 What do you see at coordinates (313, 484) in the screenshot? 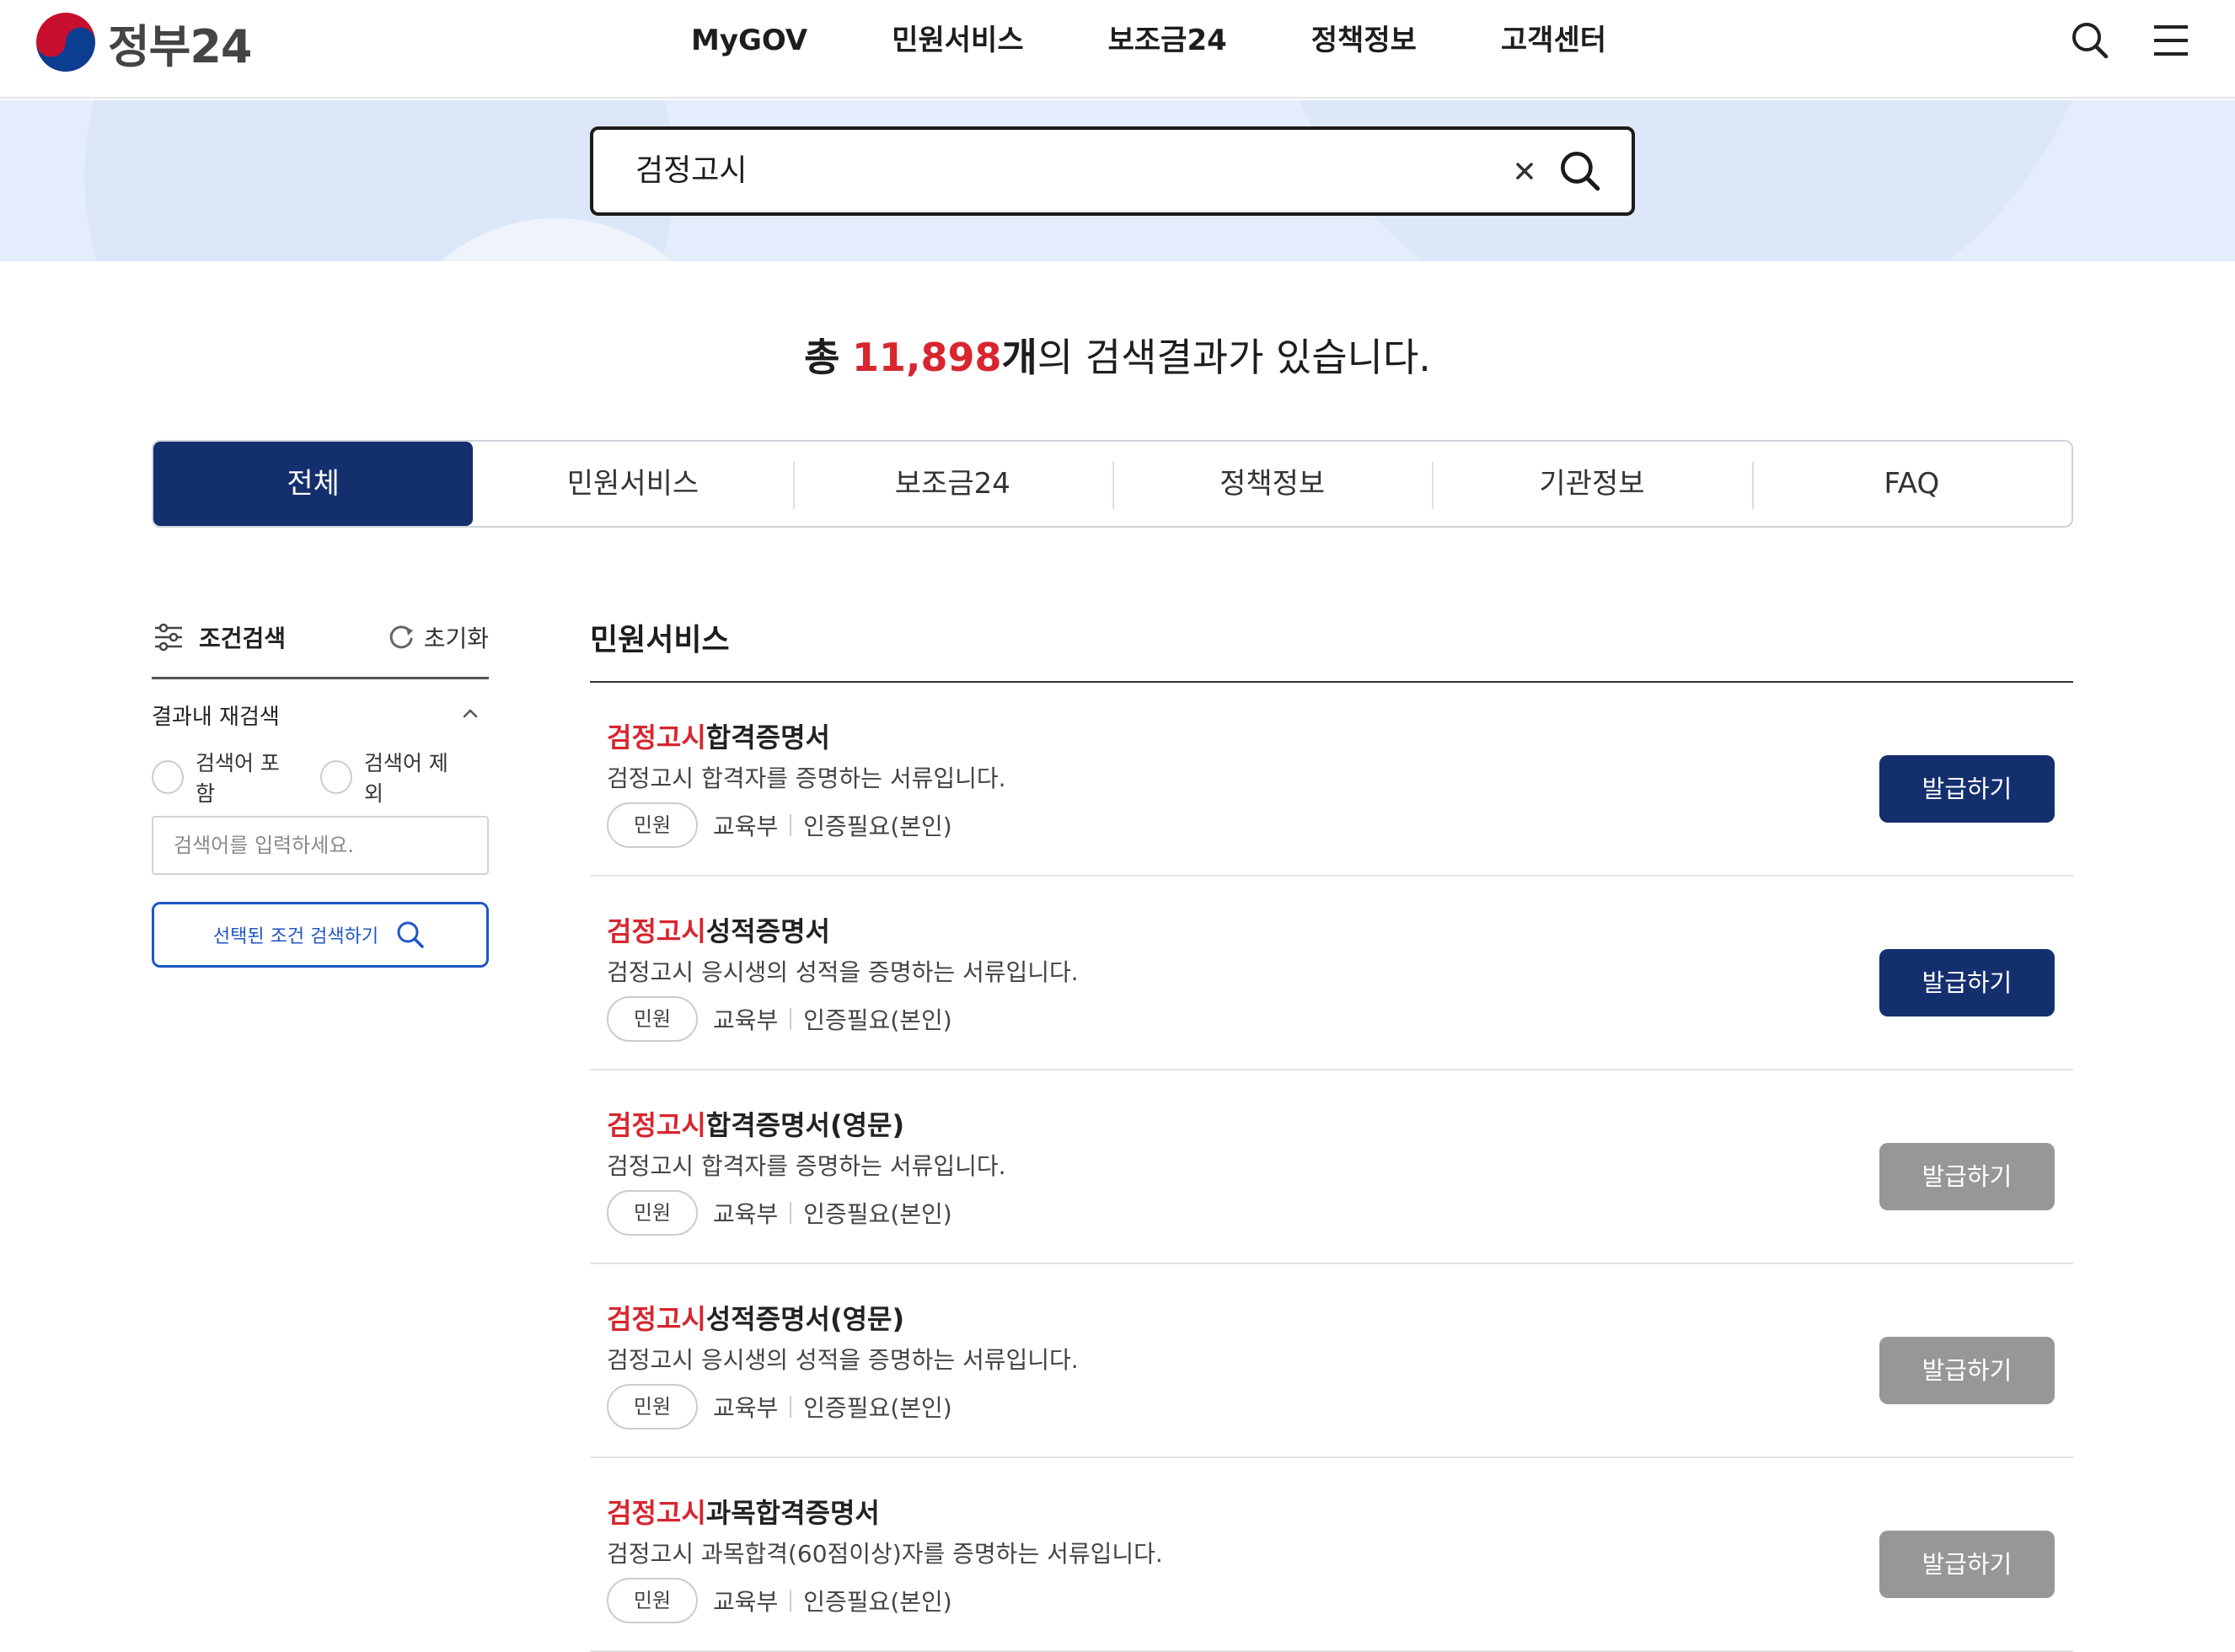
I see `tab-all: 전체` at bounding box center [313, 484].